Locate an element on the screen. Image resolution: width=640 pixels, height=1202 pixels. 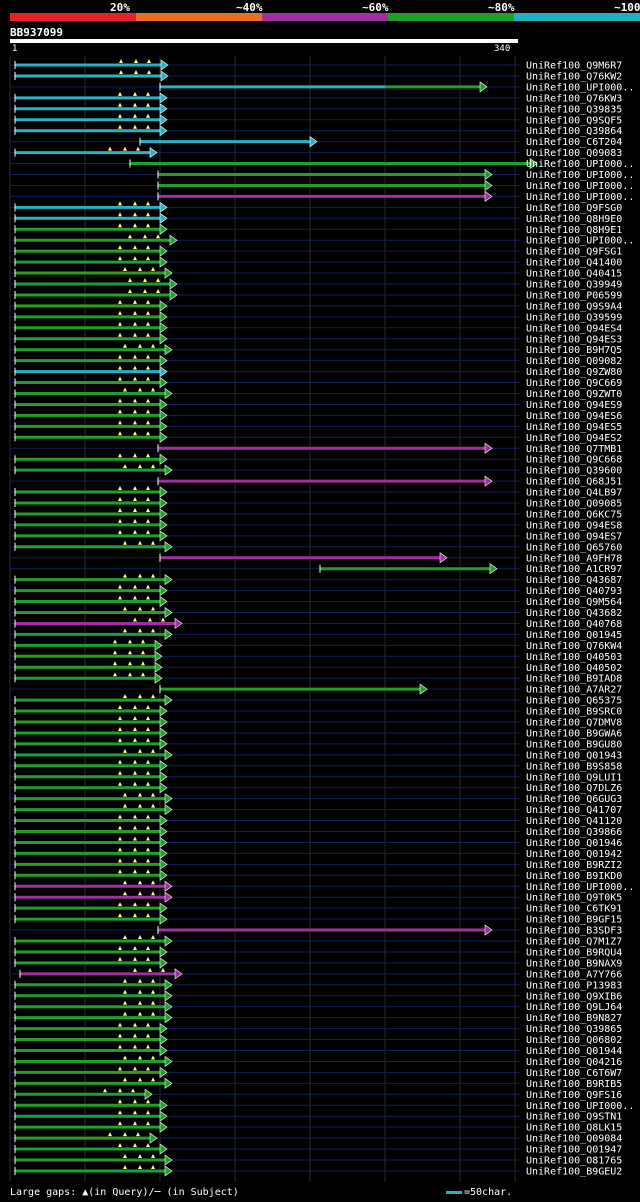
hit-label: UniRef100_Q8H9E0 is located at coordinates (574, 219).